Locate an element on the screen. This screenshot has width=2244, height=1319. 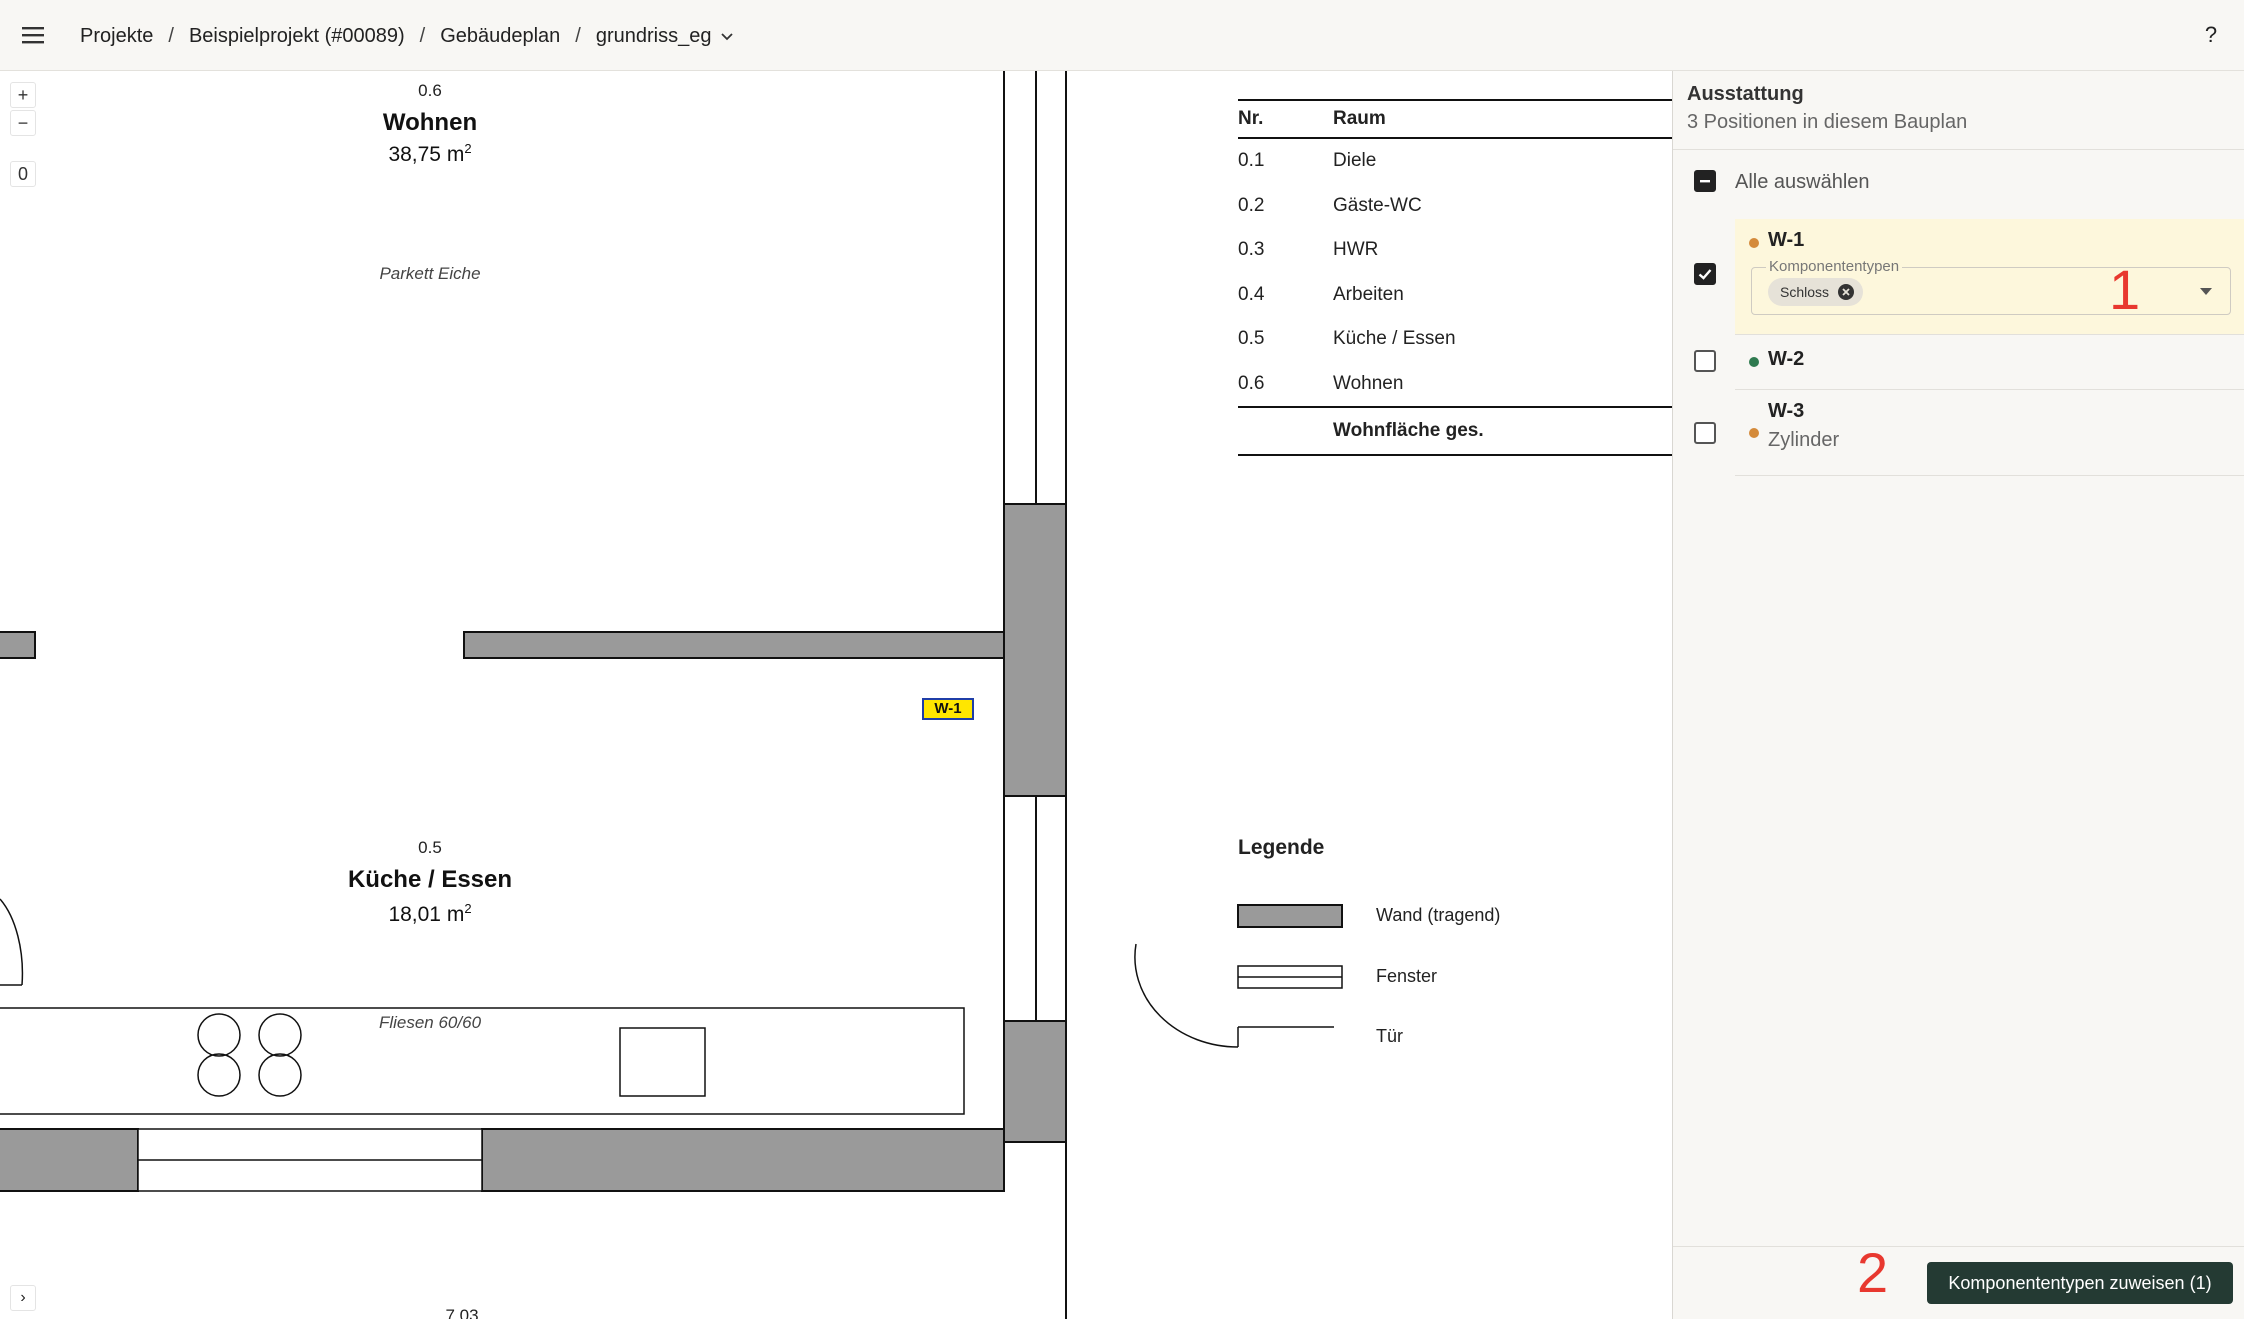
expand-button: › is located at coordinates (23, 1298).